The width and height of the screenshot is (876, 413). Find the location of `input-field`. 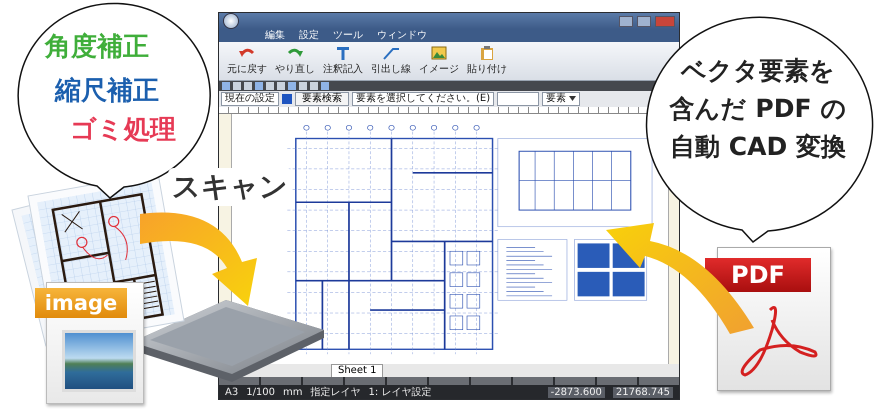

input-field is located at coordinates (518, 99).